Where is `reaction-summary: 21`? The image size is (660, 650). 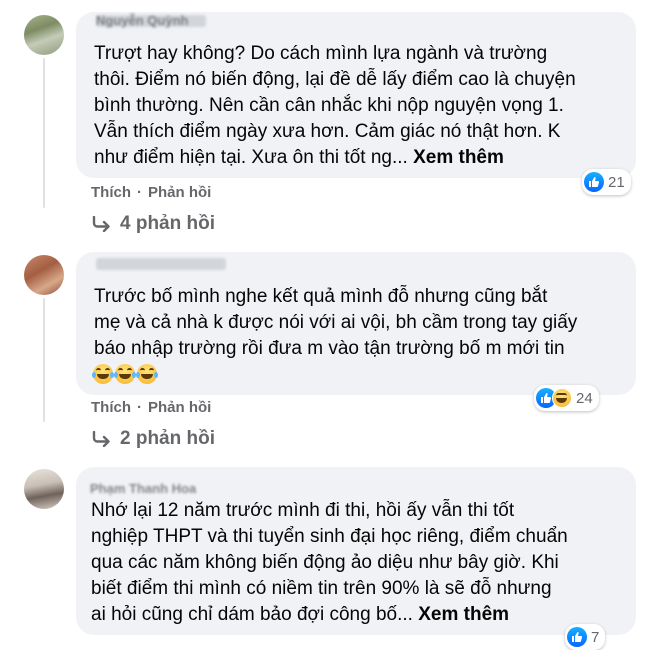 reaction-summary: 21 is located at coordinates (606, 182).